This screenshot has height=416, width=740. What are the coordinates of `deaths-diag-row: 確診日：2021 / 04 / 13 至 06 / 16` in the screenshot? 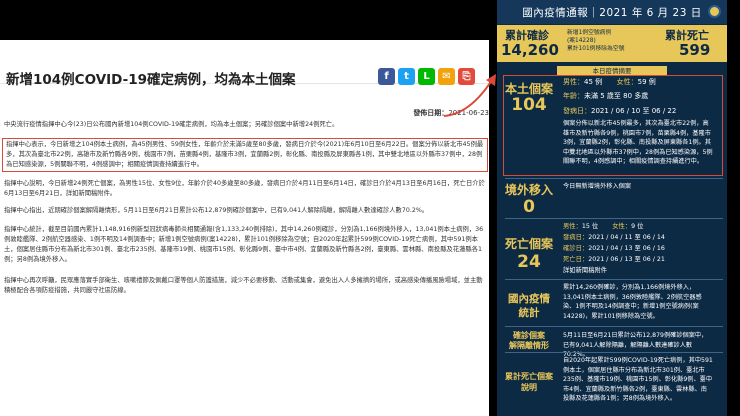 It's located at (614, 247).